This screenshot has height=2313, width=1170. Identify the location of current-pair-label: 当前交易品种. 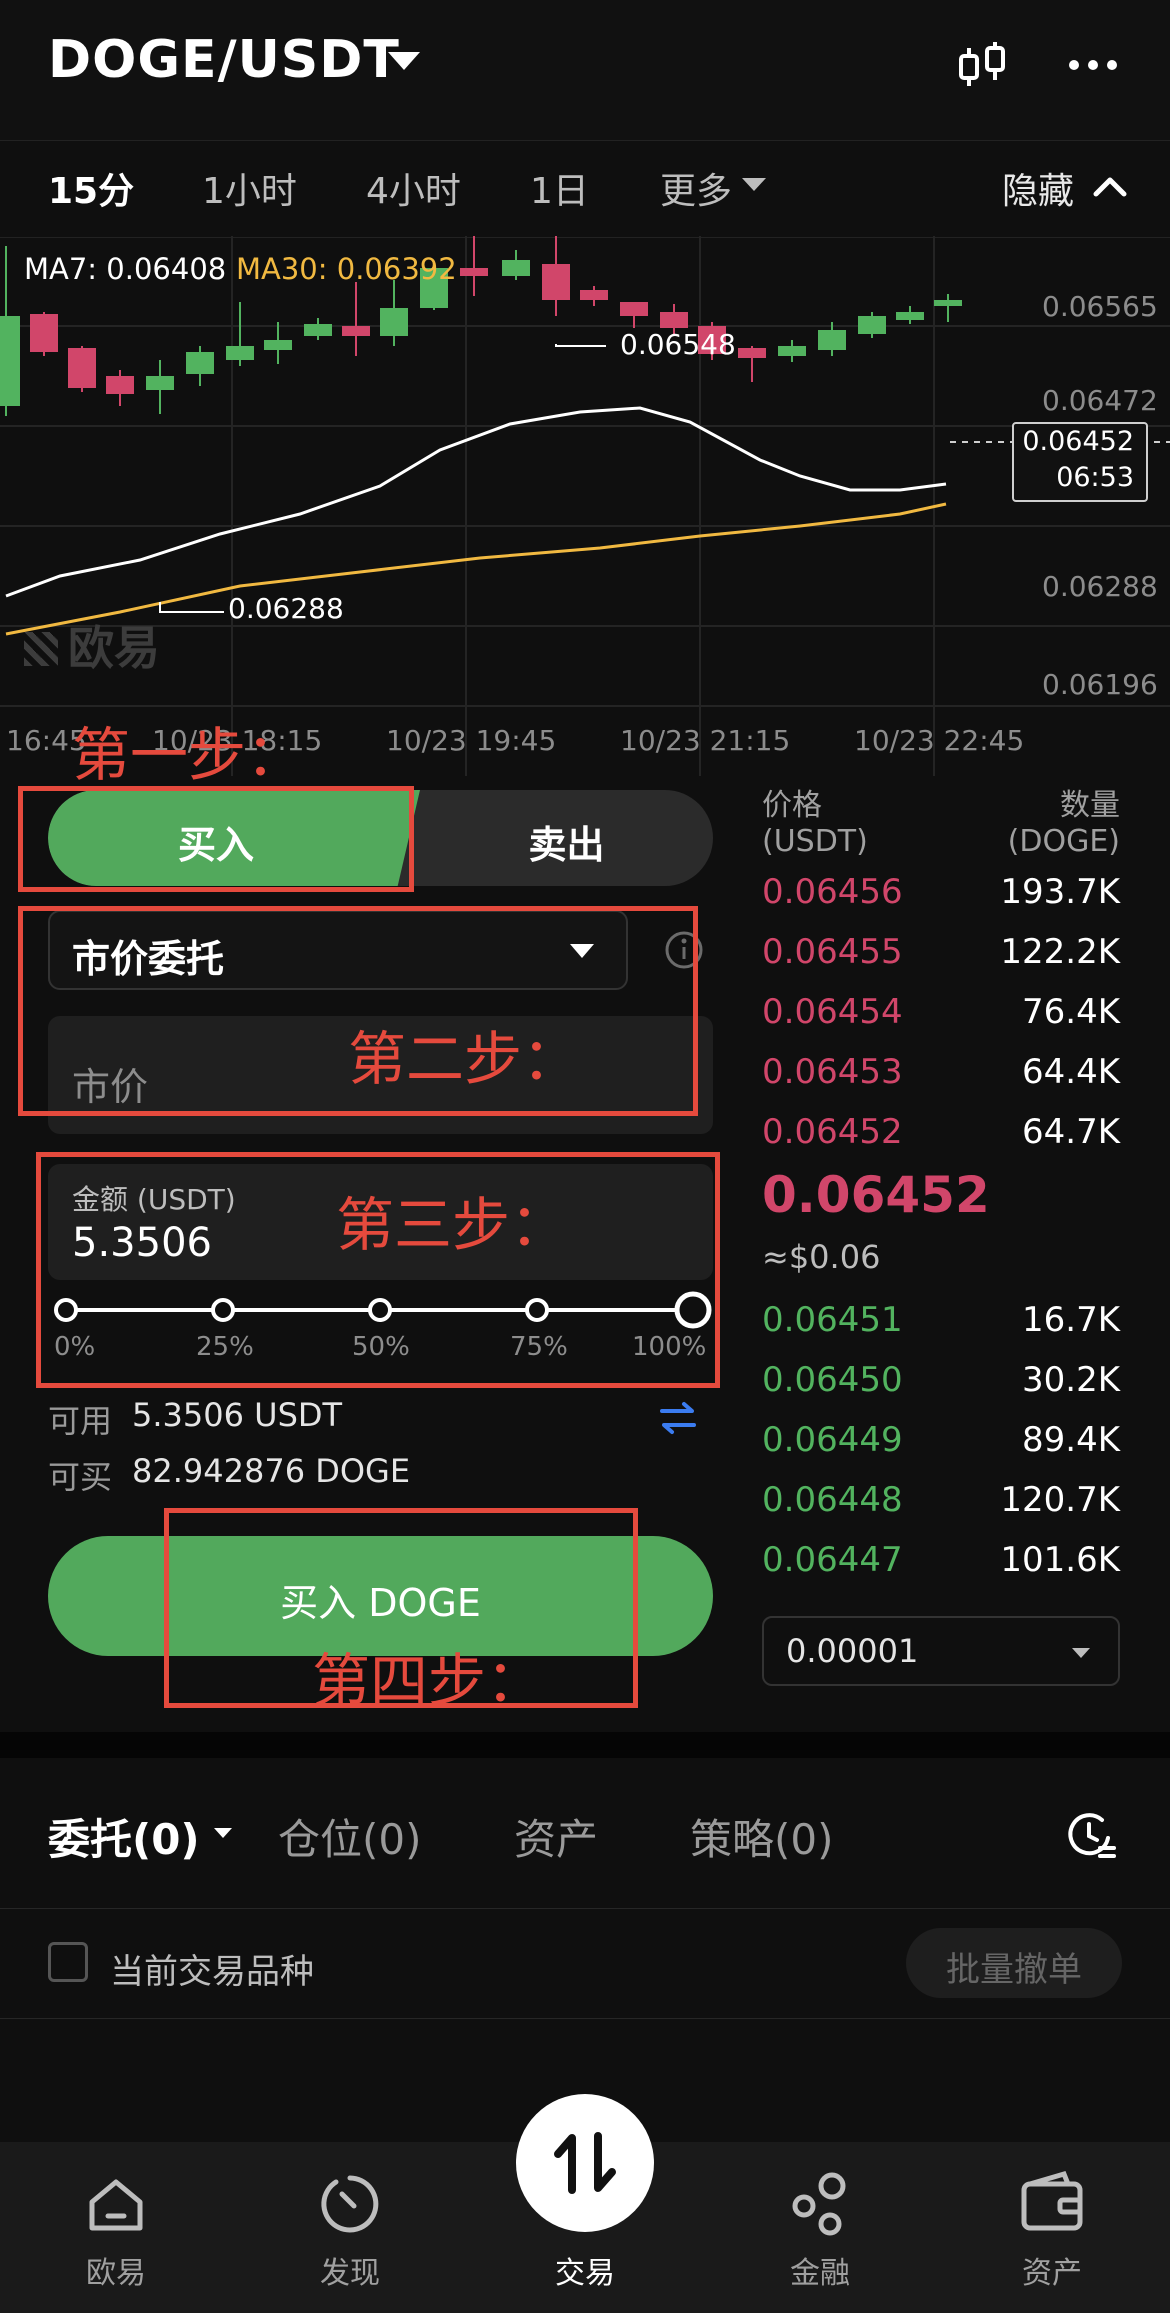
(212, 1968).